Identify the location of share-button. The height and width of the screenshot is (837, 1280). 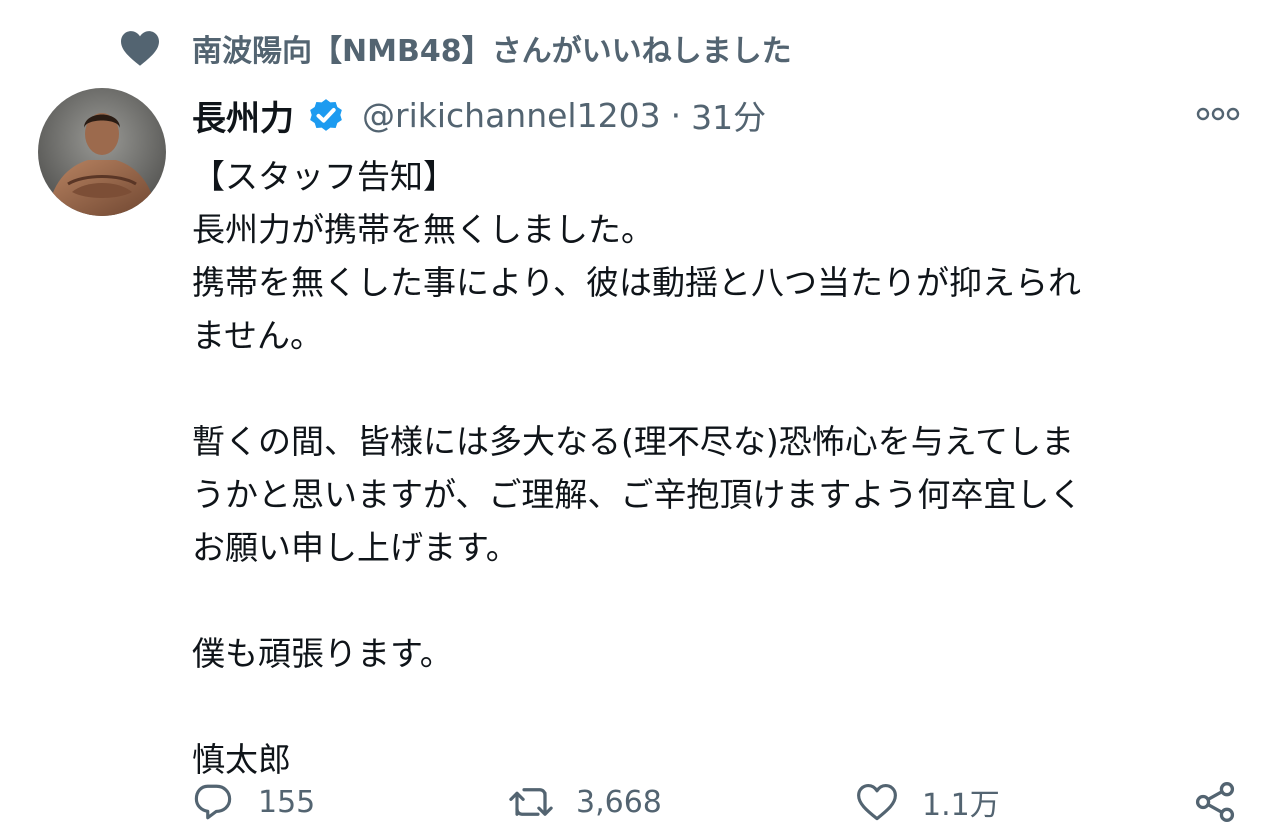
(1215, 802).